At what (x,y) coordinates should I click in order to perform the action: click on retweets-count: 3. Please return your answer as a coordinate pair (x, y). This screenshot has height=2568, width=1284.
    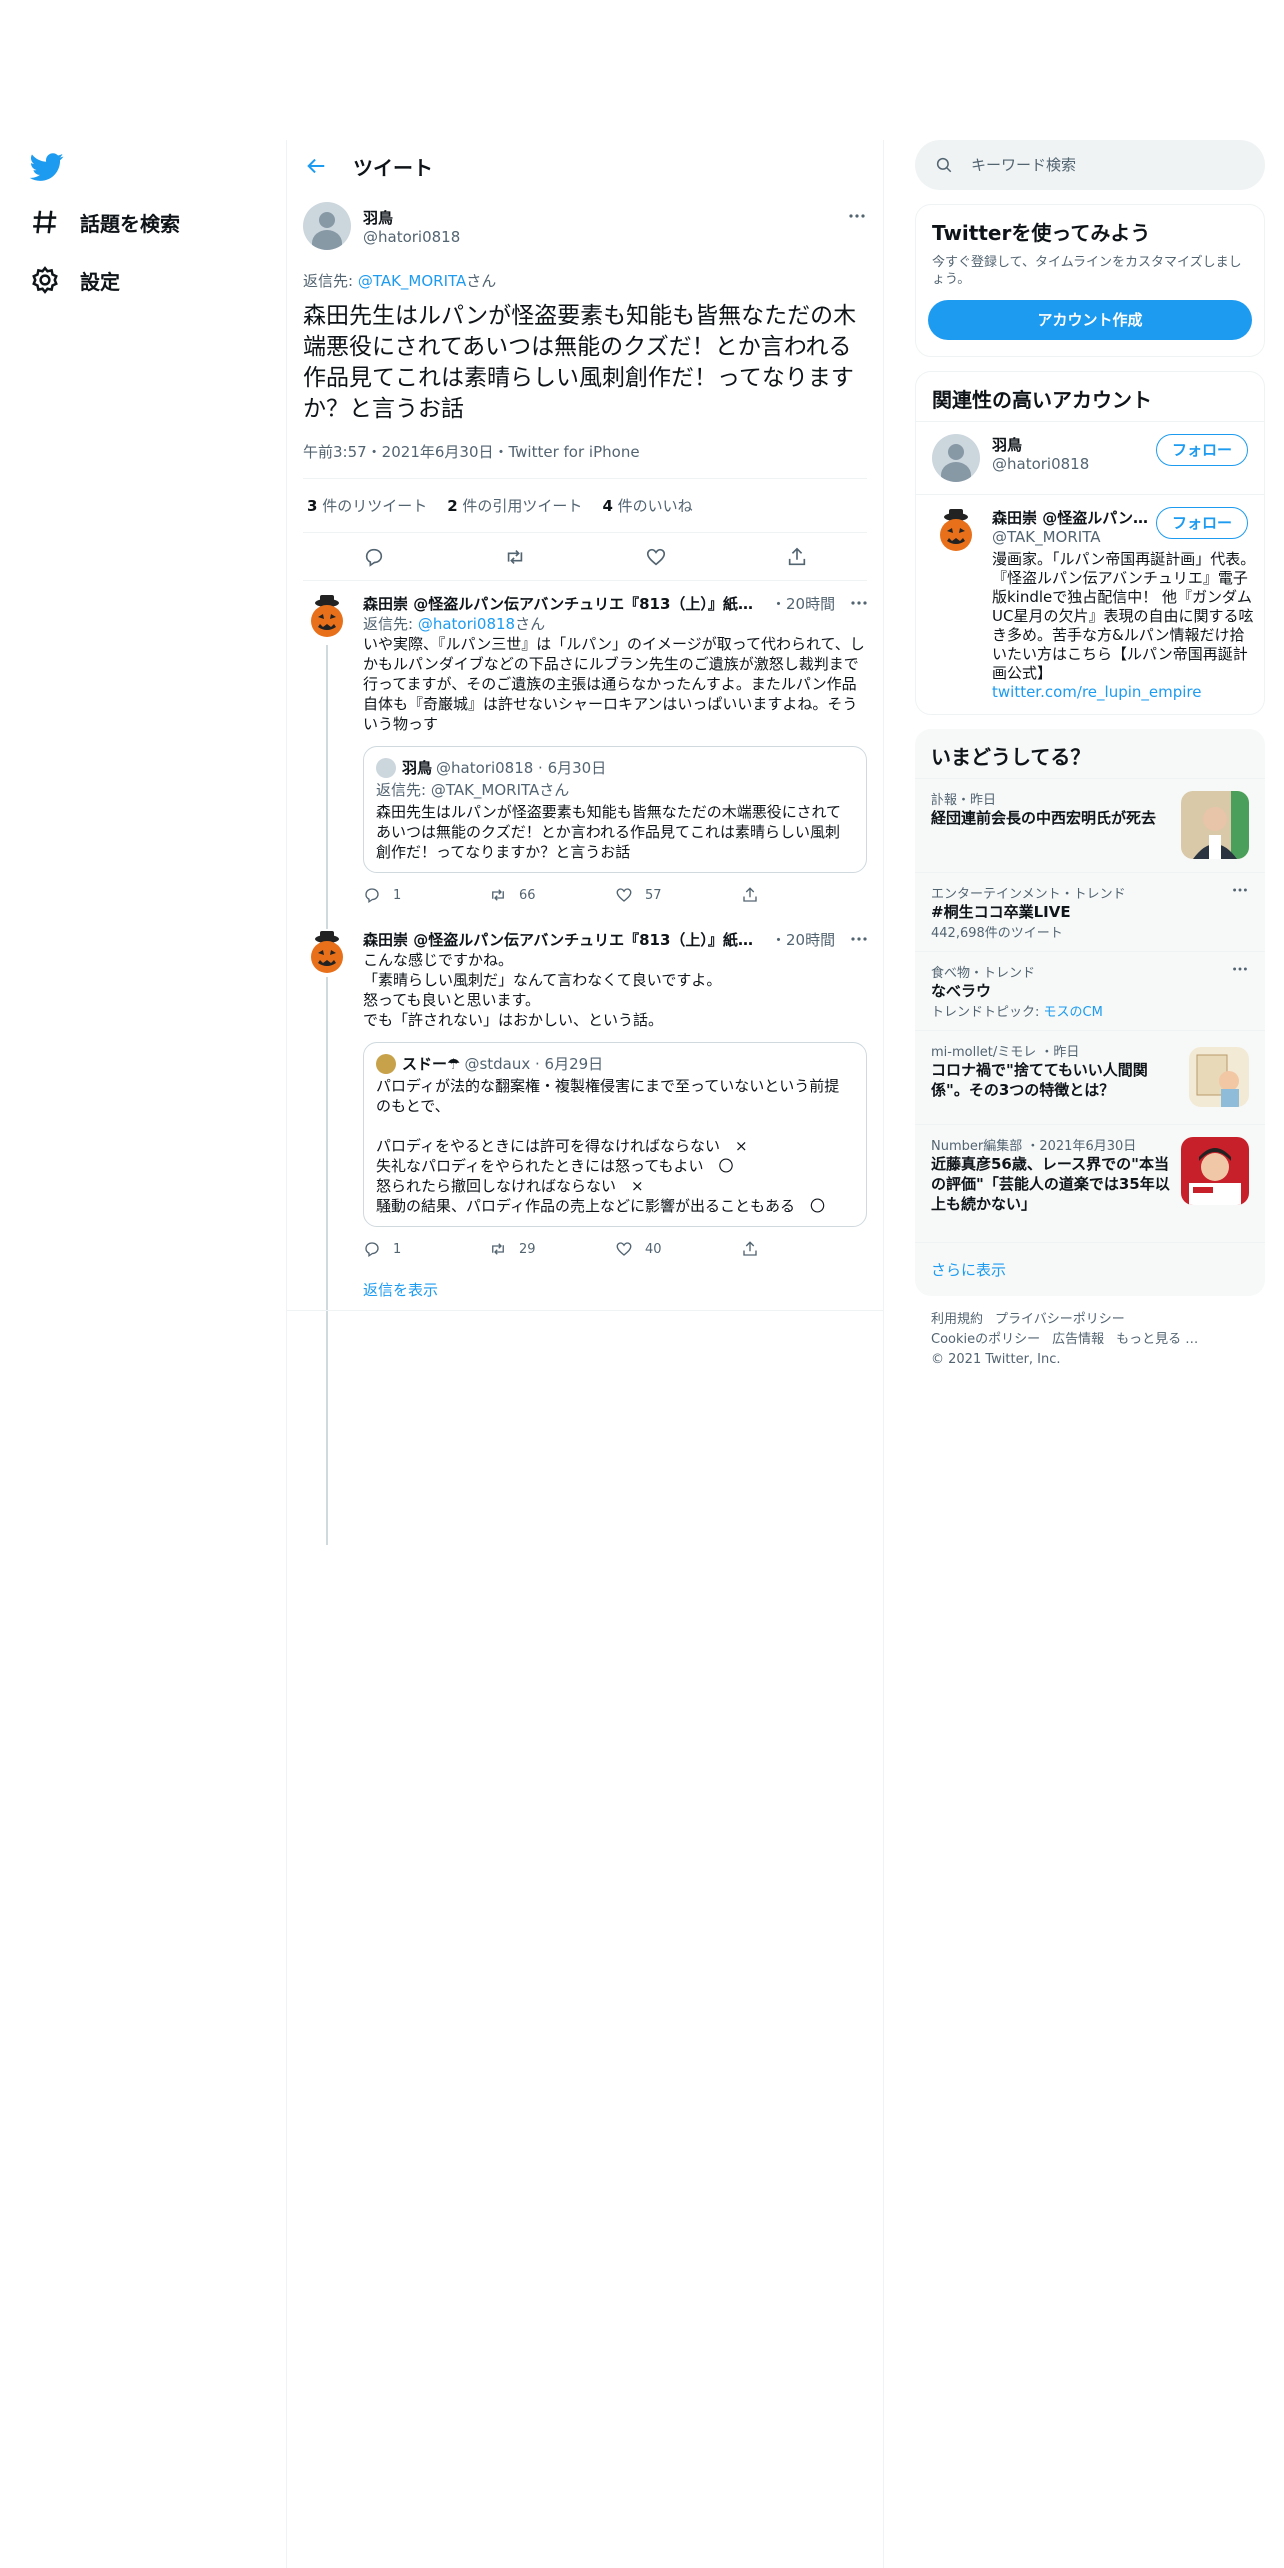
    Looking at the image, I should click on (312, 506).